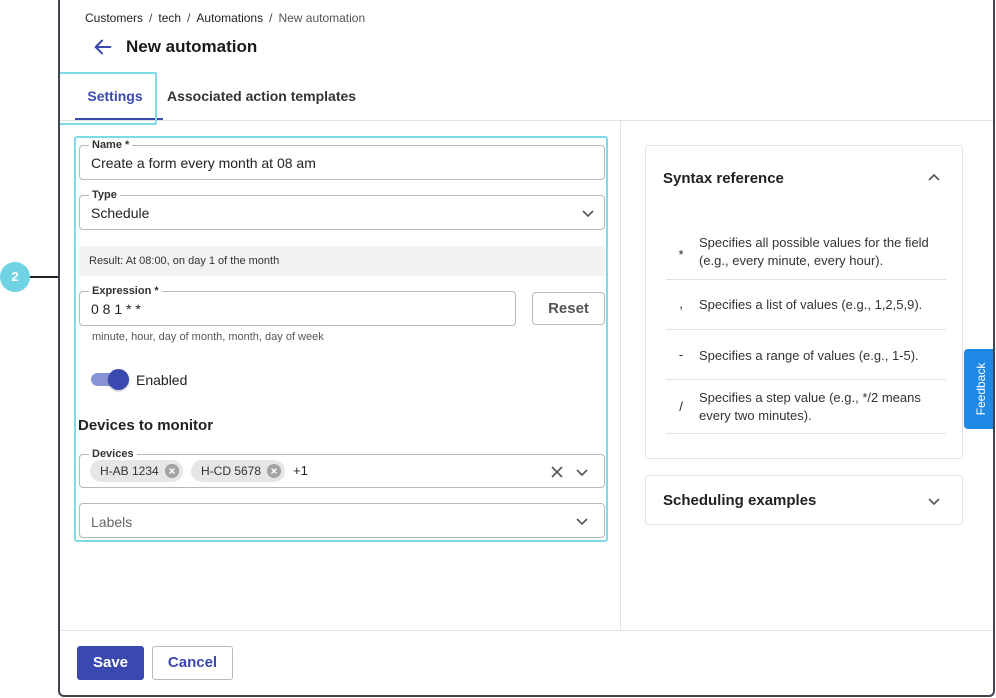  What do you see at coordinates (342, 520) in the screenshot?
I see `labels-select: Labels` at bounding box center [342, 520].